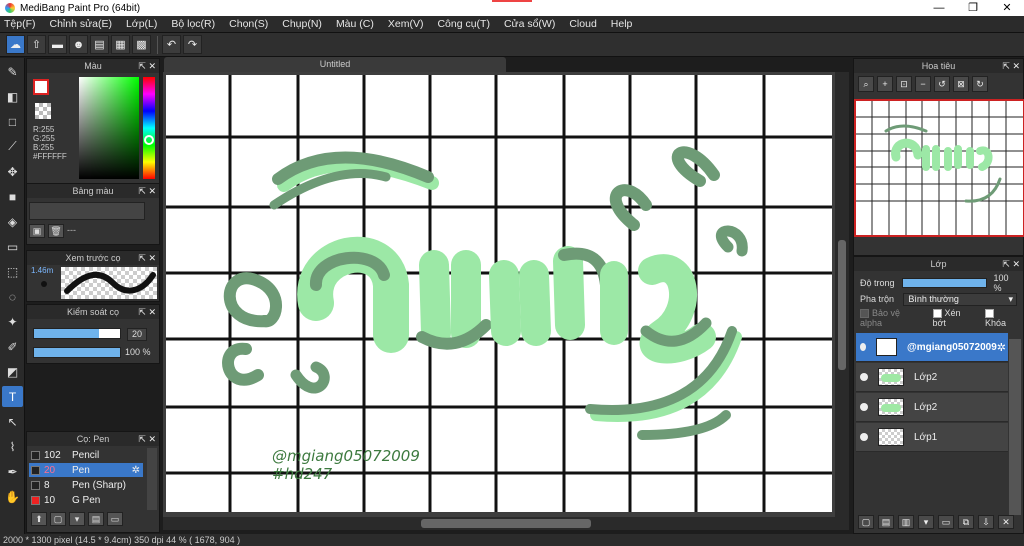 The width and height of the screenshot is (1024, 546). Describe the element at coordinates (932, 437) in the screenshot. I see `layer-row: Lớp1` at that location.